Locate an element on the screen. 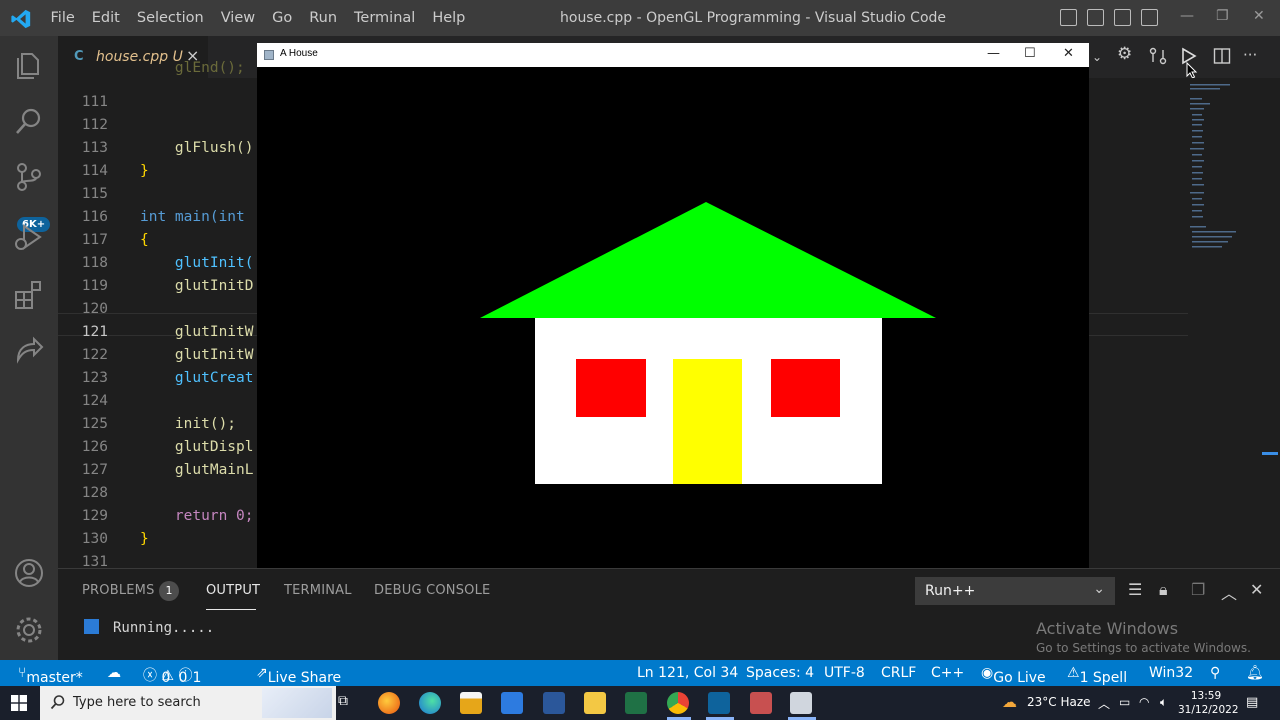  volume-icon: 🔈︎ is located at coordinates (1163, 702).